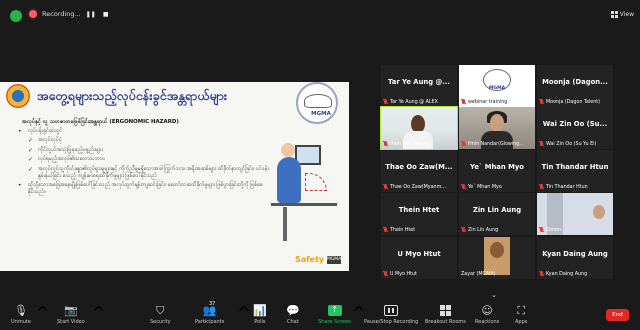 The image size is (640, 330). I want to click on participant-tile: Moonja (Dagon... Moonja (Dagon Talent), so click(575, 86).